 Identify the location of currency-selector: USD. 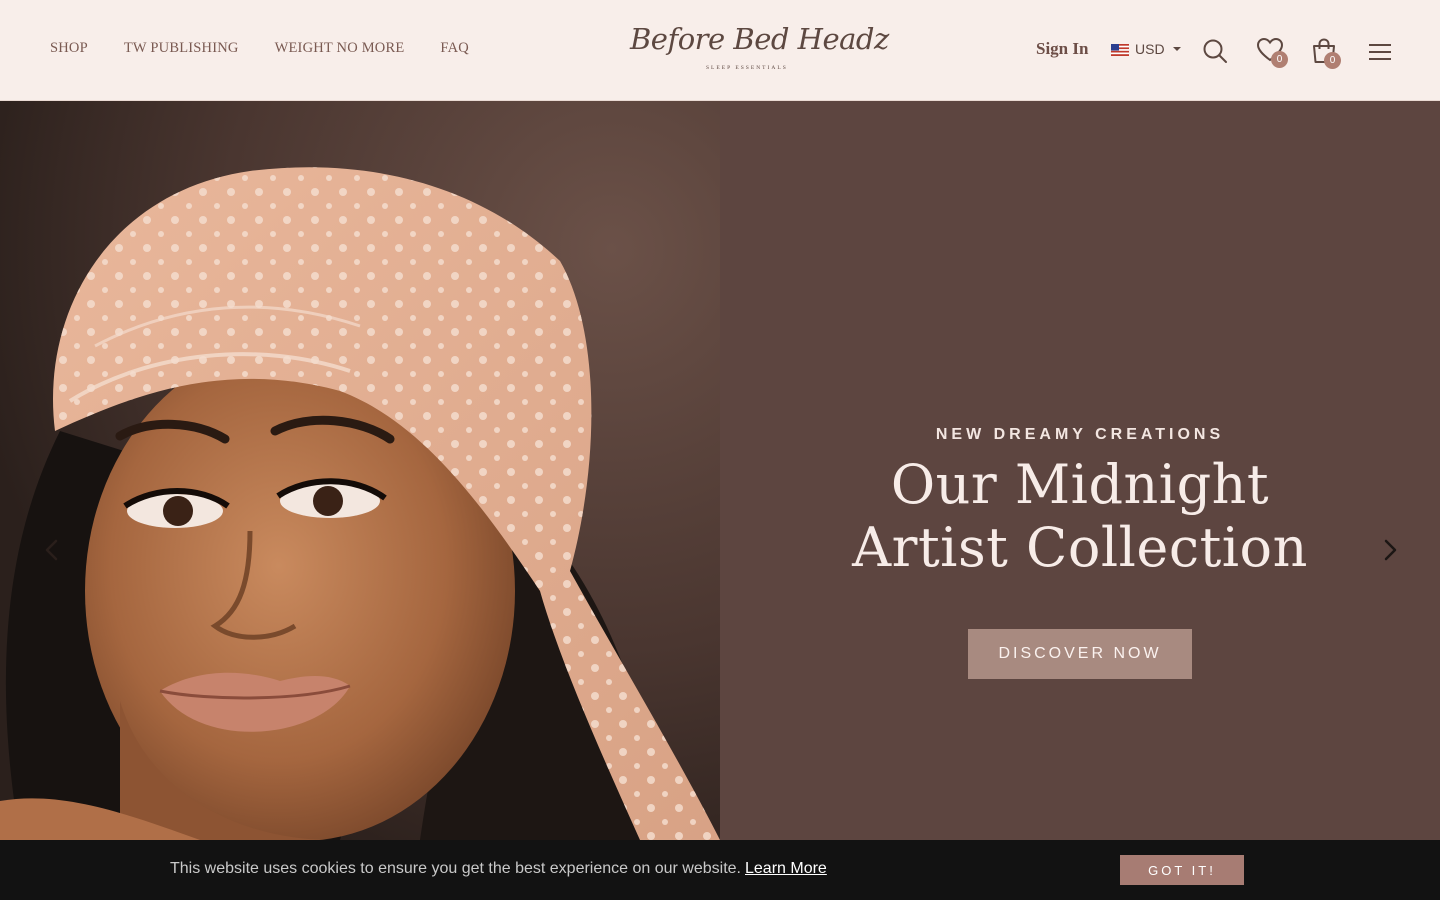
(1146, 49).